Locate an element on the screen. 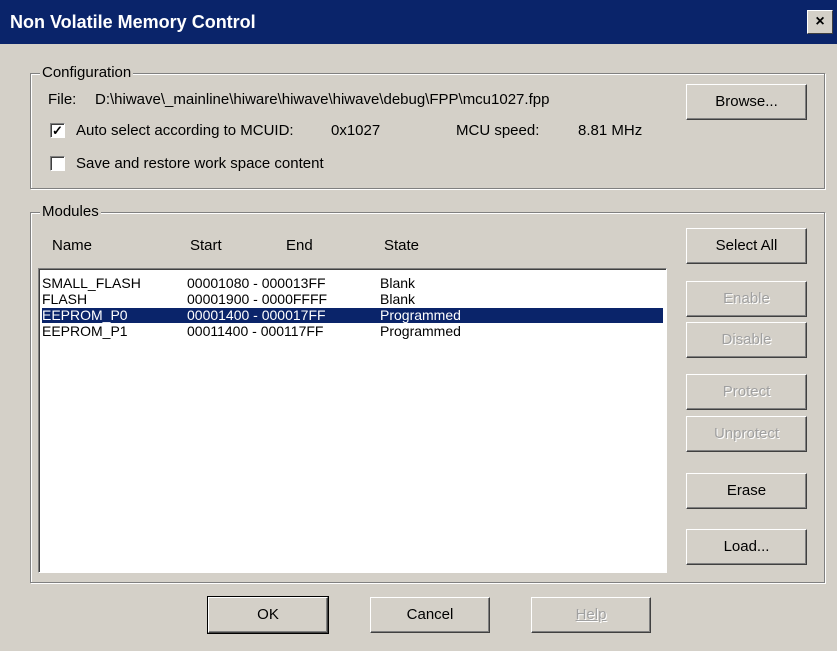 Image resolution: width=837 pixels, height=651 pixels. file-label: File: is located at coordinates (62, 99).